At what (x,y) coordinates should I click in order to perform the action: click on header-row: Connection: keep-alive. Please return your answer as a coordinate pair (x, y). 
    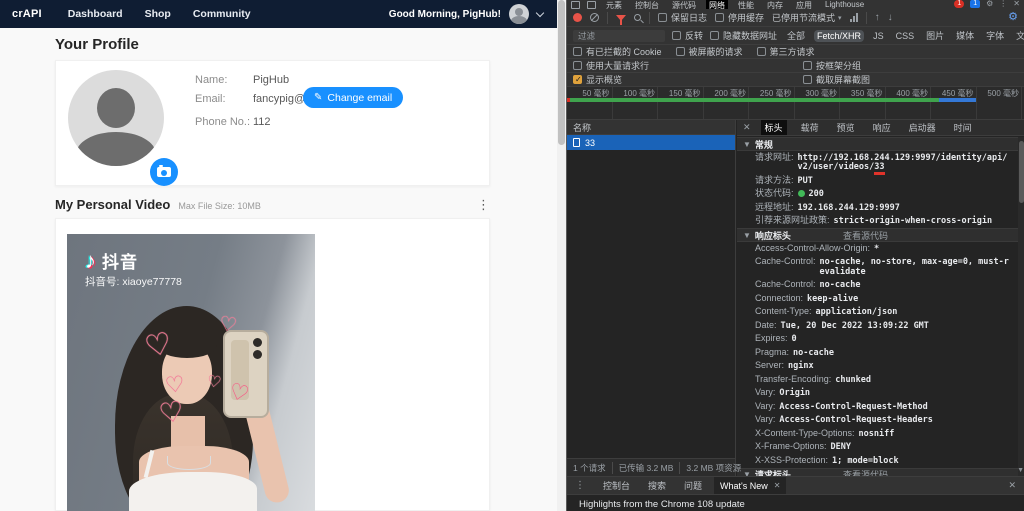
    Looking at the image, I should click on (877, 299).